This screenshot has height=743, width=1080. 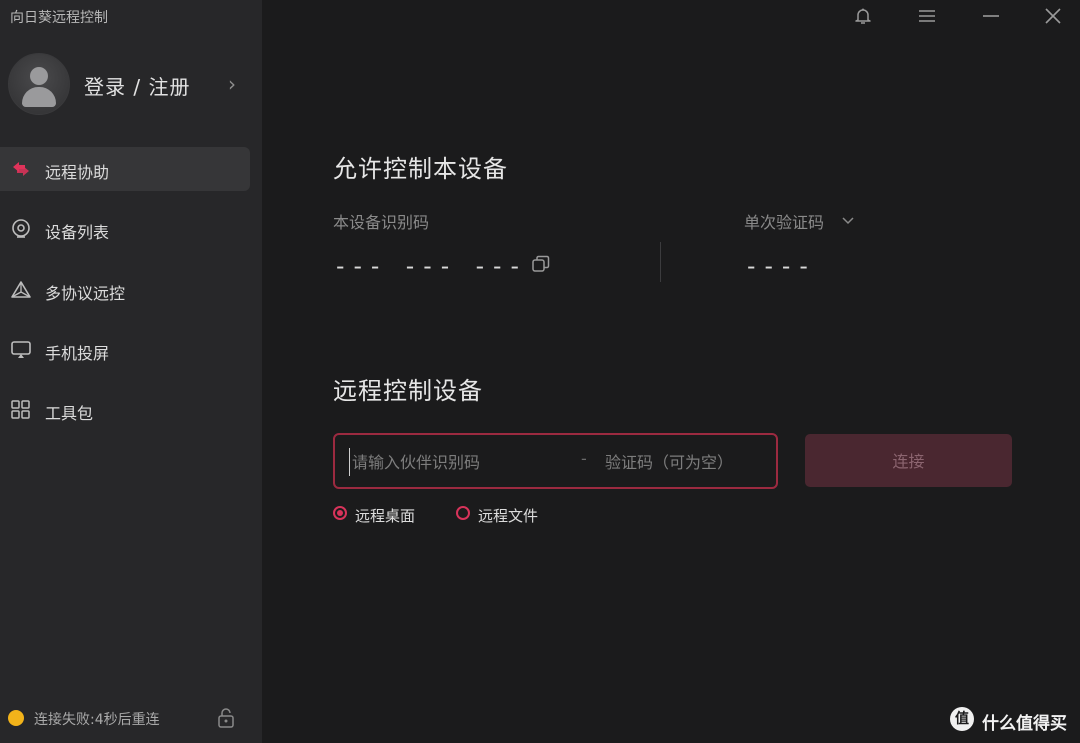 I want to click on copy-icon, so click(x=541, y=264).